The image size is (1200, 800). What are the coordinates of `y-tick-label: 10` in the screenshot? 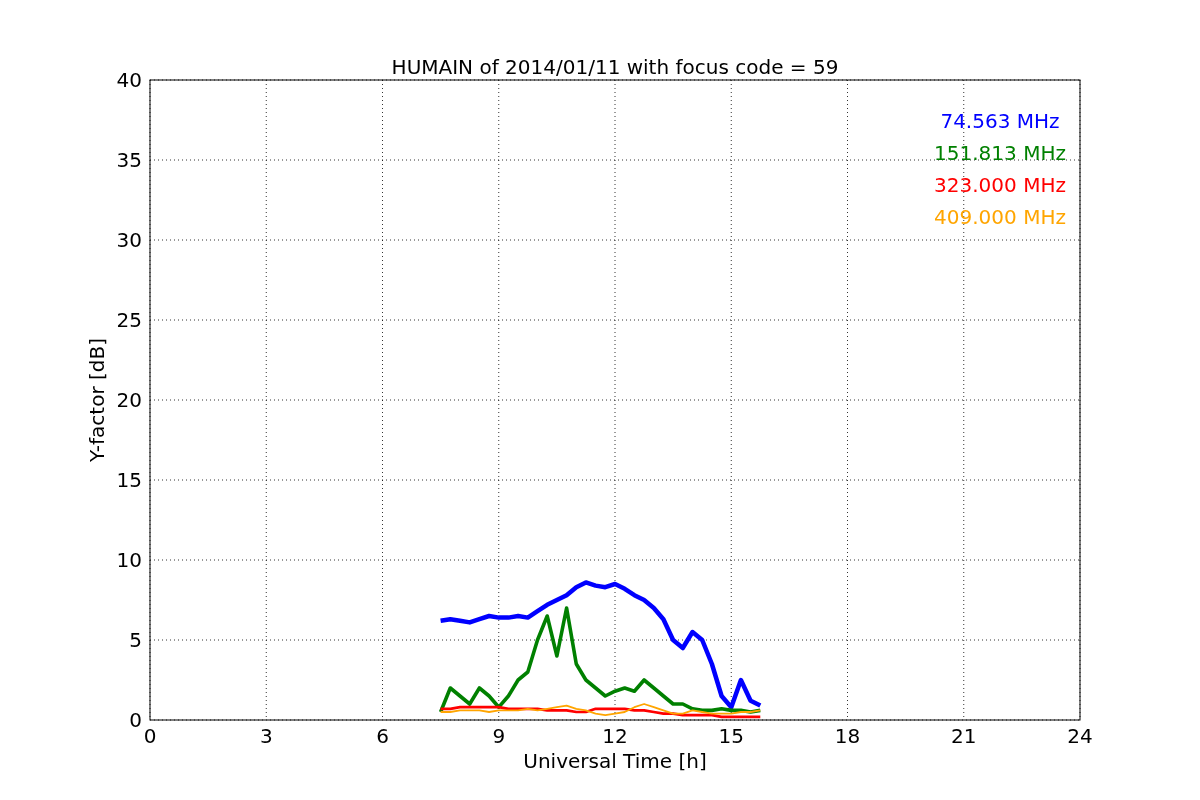 It's located at (129, 560).